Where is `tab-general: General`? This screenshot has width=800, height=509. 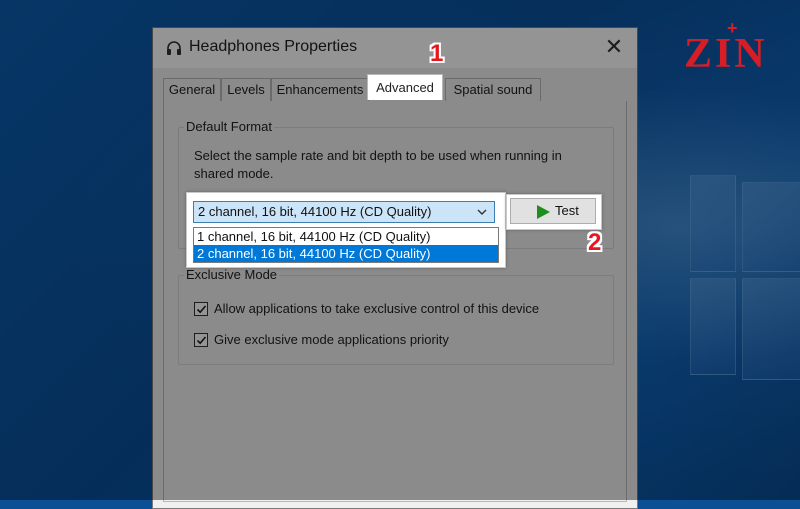
tab-general: General is located at coordinates (192, 89).